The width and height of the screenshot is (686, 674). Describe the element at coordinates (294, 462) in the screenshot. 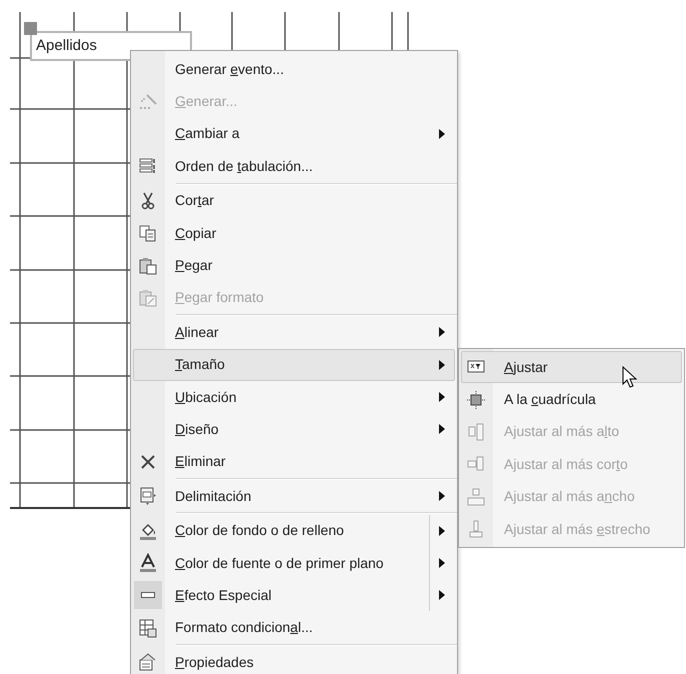

I see `menu-item: Eliminar` at that location.